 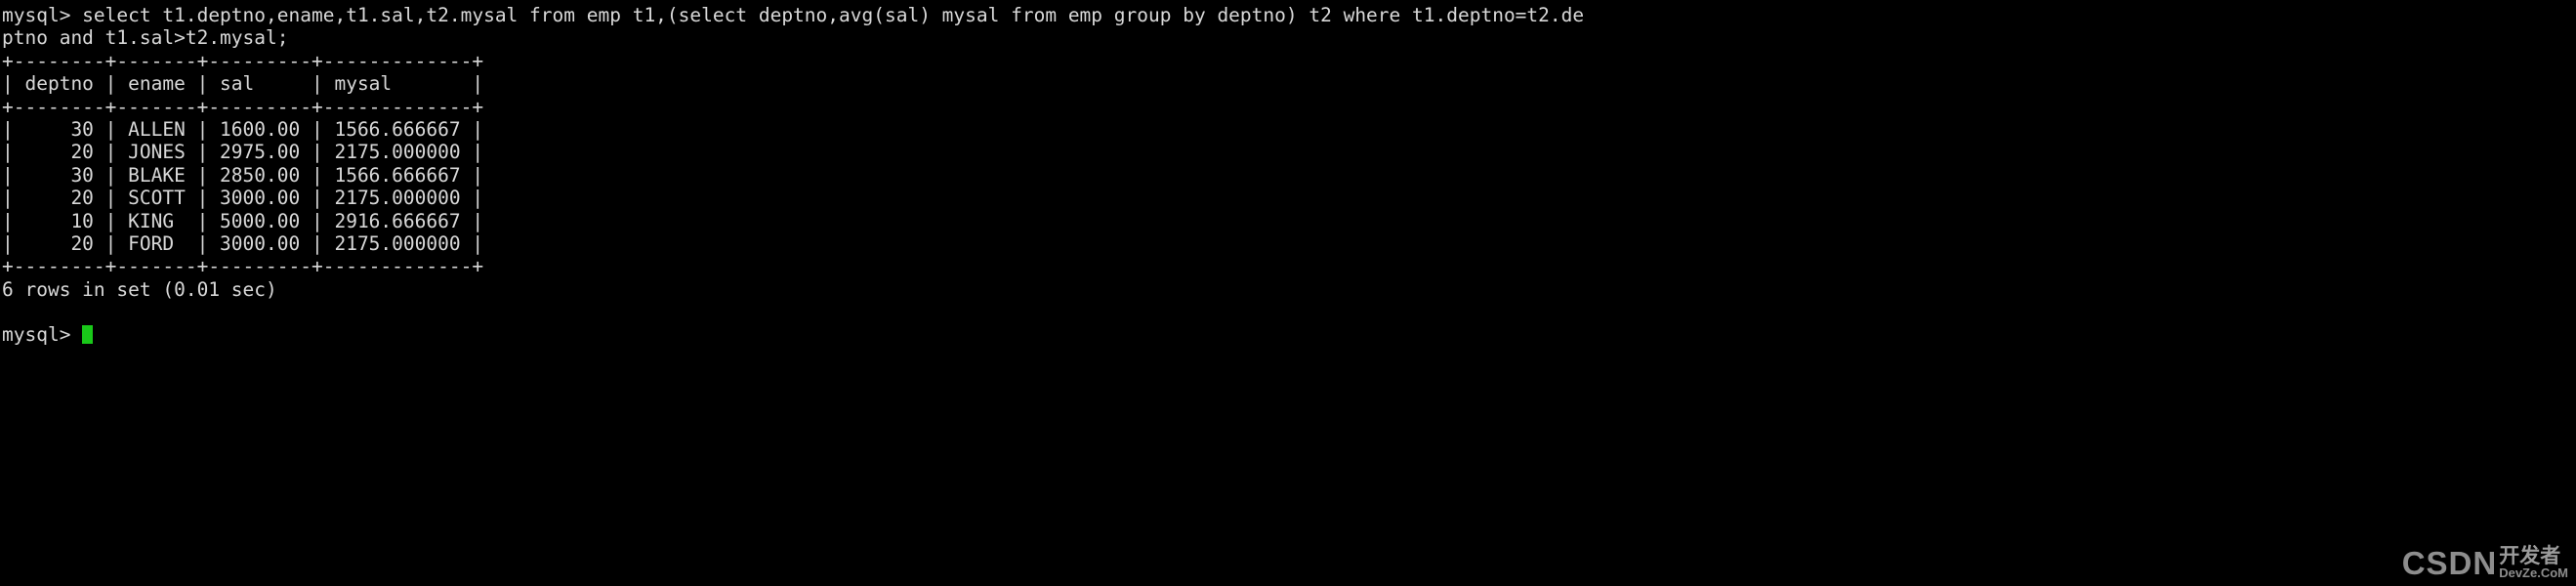 I want to click on table-row: | 30 | ALLEN | 1600.00 | 1566.666667 |, so click(x=243, y=129).